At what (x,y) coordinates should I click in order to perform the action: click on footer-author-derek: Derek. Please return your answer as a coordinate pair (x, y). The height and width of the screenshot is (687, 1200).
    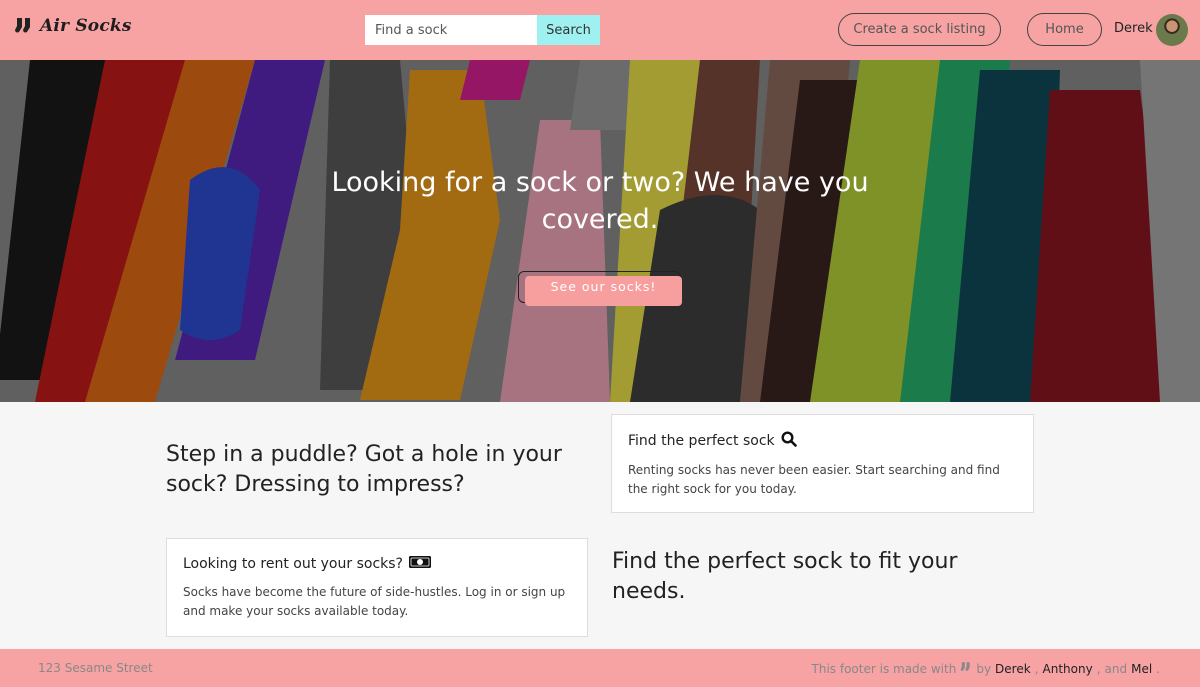
    Looking at the image, I should click on (1013, 669).